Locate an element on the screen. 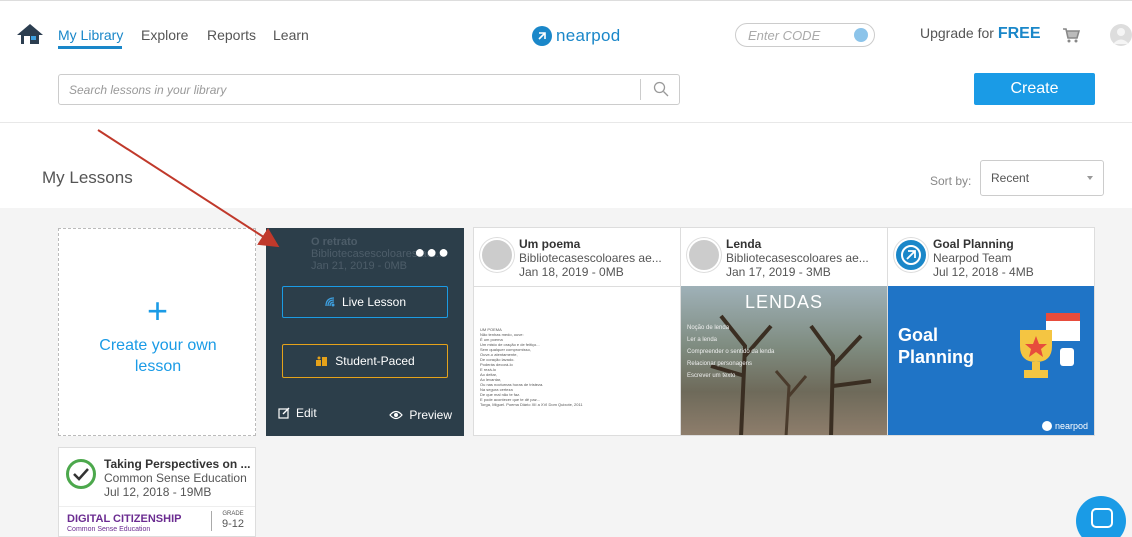 This screenshot has width=1132, height=537. edit-label: Edit is located at coordinates (306, 413).